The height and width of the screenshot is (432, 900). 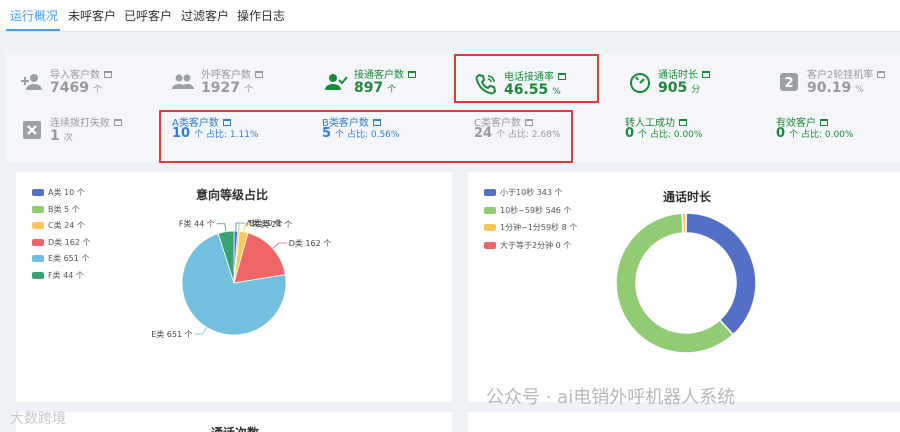 I want to click on pie-label: C类 24 个, so click(x=273, y=224).